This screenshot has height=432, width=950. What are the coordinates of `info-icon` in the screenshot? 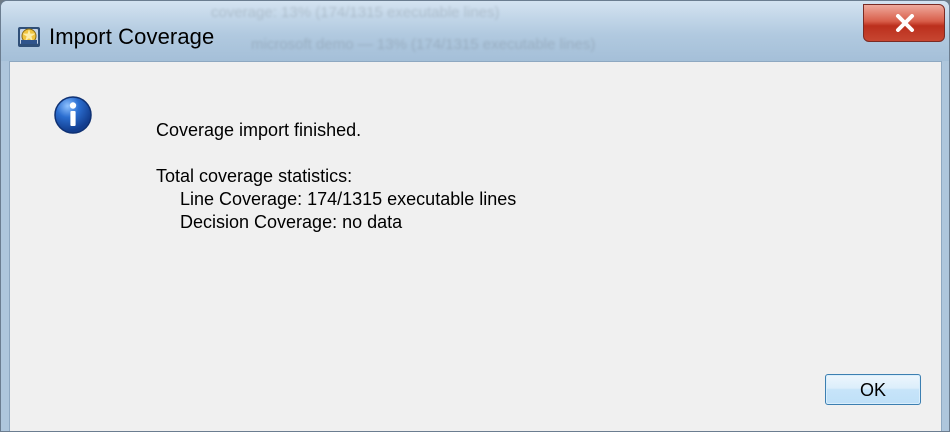 It's located at (73, 115).